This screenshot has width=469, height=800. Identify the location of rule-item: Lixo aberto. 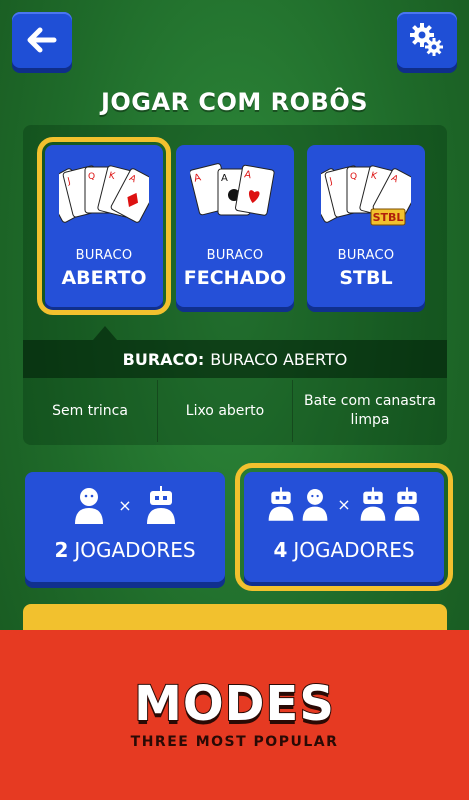
(225, 411).